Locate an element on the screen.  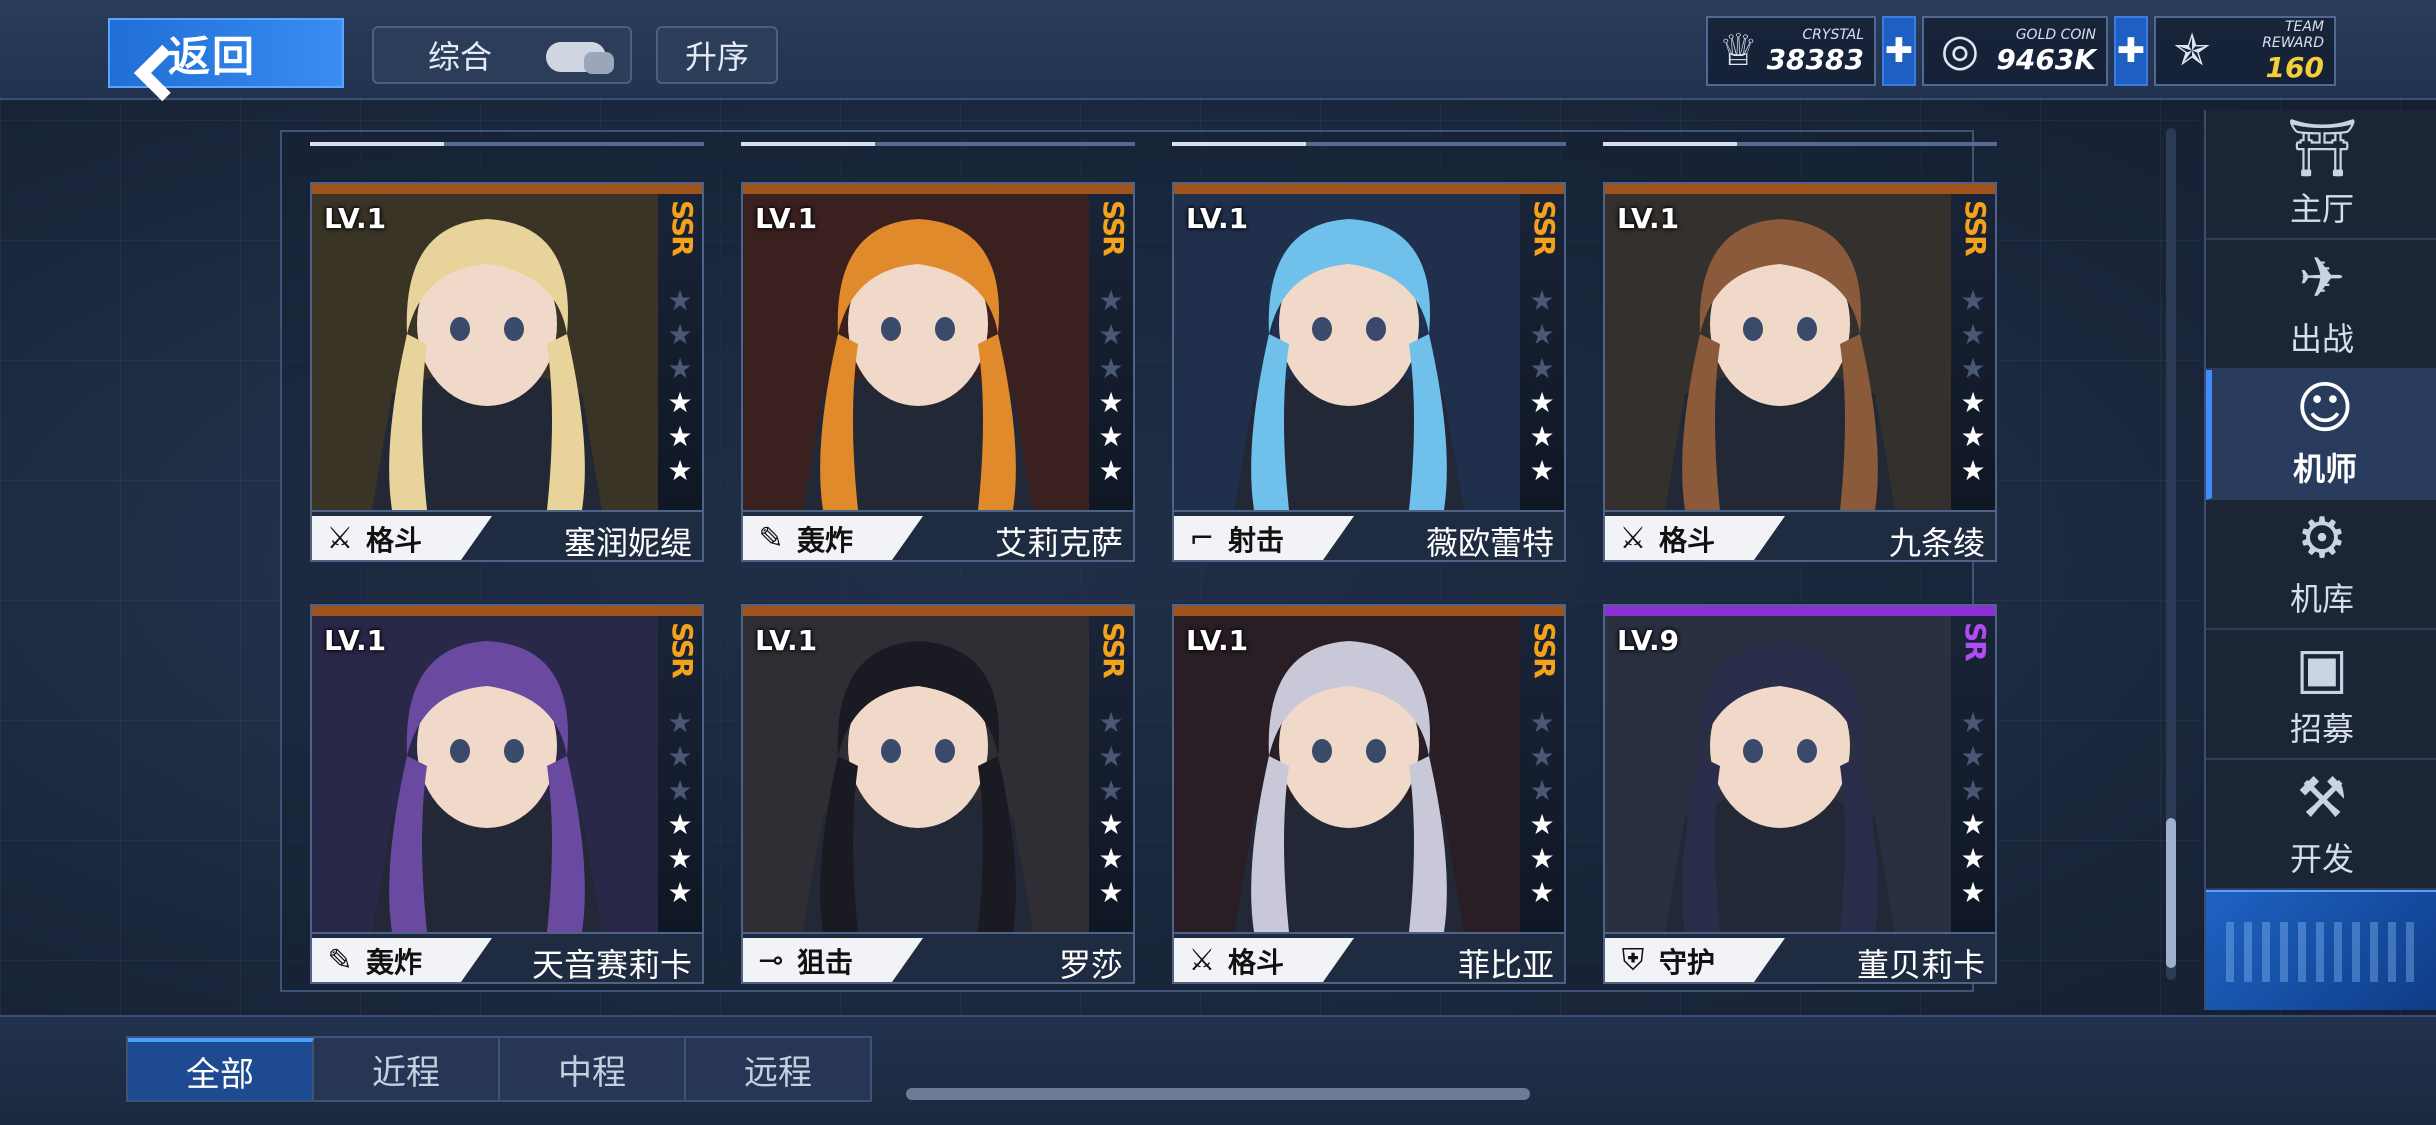
swords-icon: ⚔ is located at coordinates (1633, 538).